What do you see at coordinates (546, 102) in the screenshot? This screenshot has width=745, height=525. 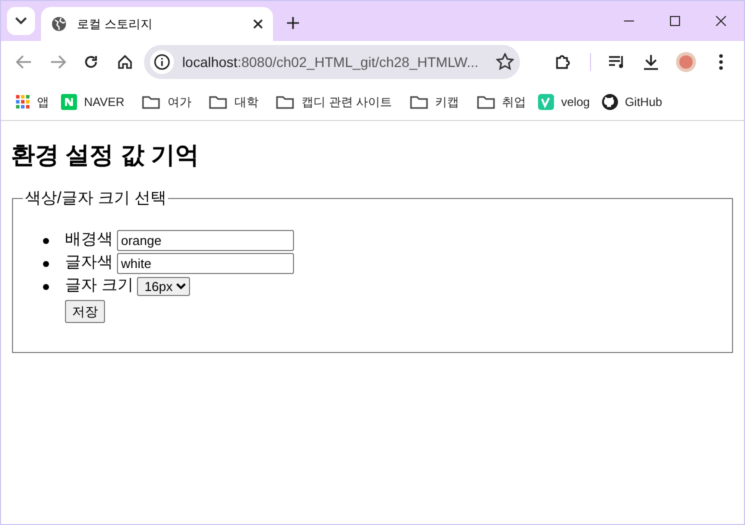 I see `velog-logo-icon` at bounding box center [546, 102].